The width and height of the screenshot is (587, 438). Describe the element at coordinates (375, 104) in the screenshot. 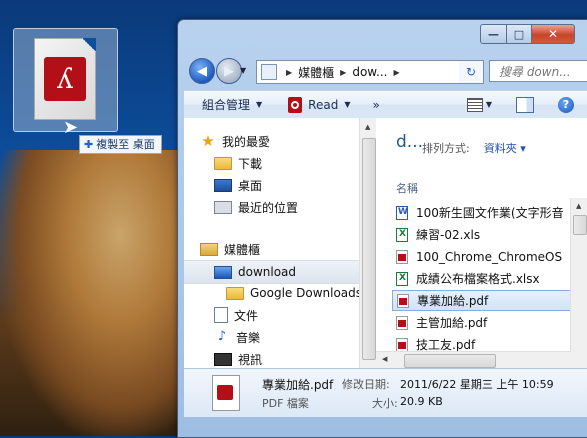

I see `more-commands-button: »` at that location.